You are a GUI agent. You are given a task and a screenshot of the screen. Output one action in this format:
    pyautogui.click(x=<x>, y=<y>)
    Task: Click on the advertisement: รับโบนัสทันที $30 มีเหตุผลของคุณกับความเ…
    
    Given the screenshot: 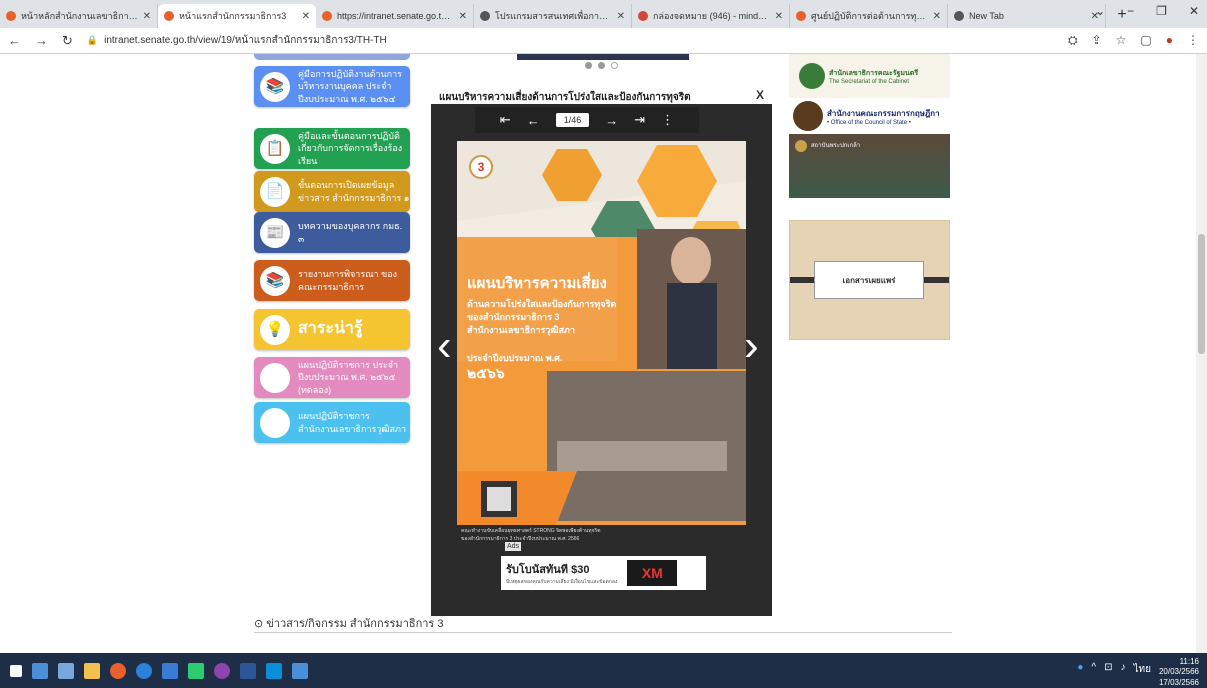 What is the action you would take?
    pyautogui.click(x=603, y=573)
    